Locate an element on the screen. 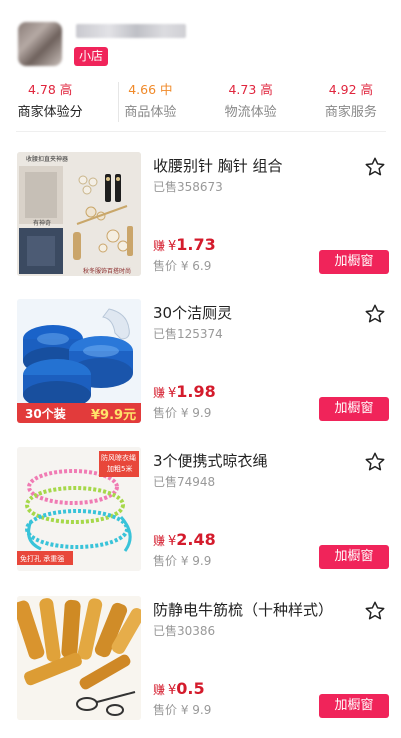 The width and height of the screenshot is (401, 738). product-sold-count: 已售30386 is located at coordinates (184, 631).